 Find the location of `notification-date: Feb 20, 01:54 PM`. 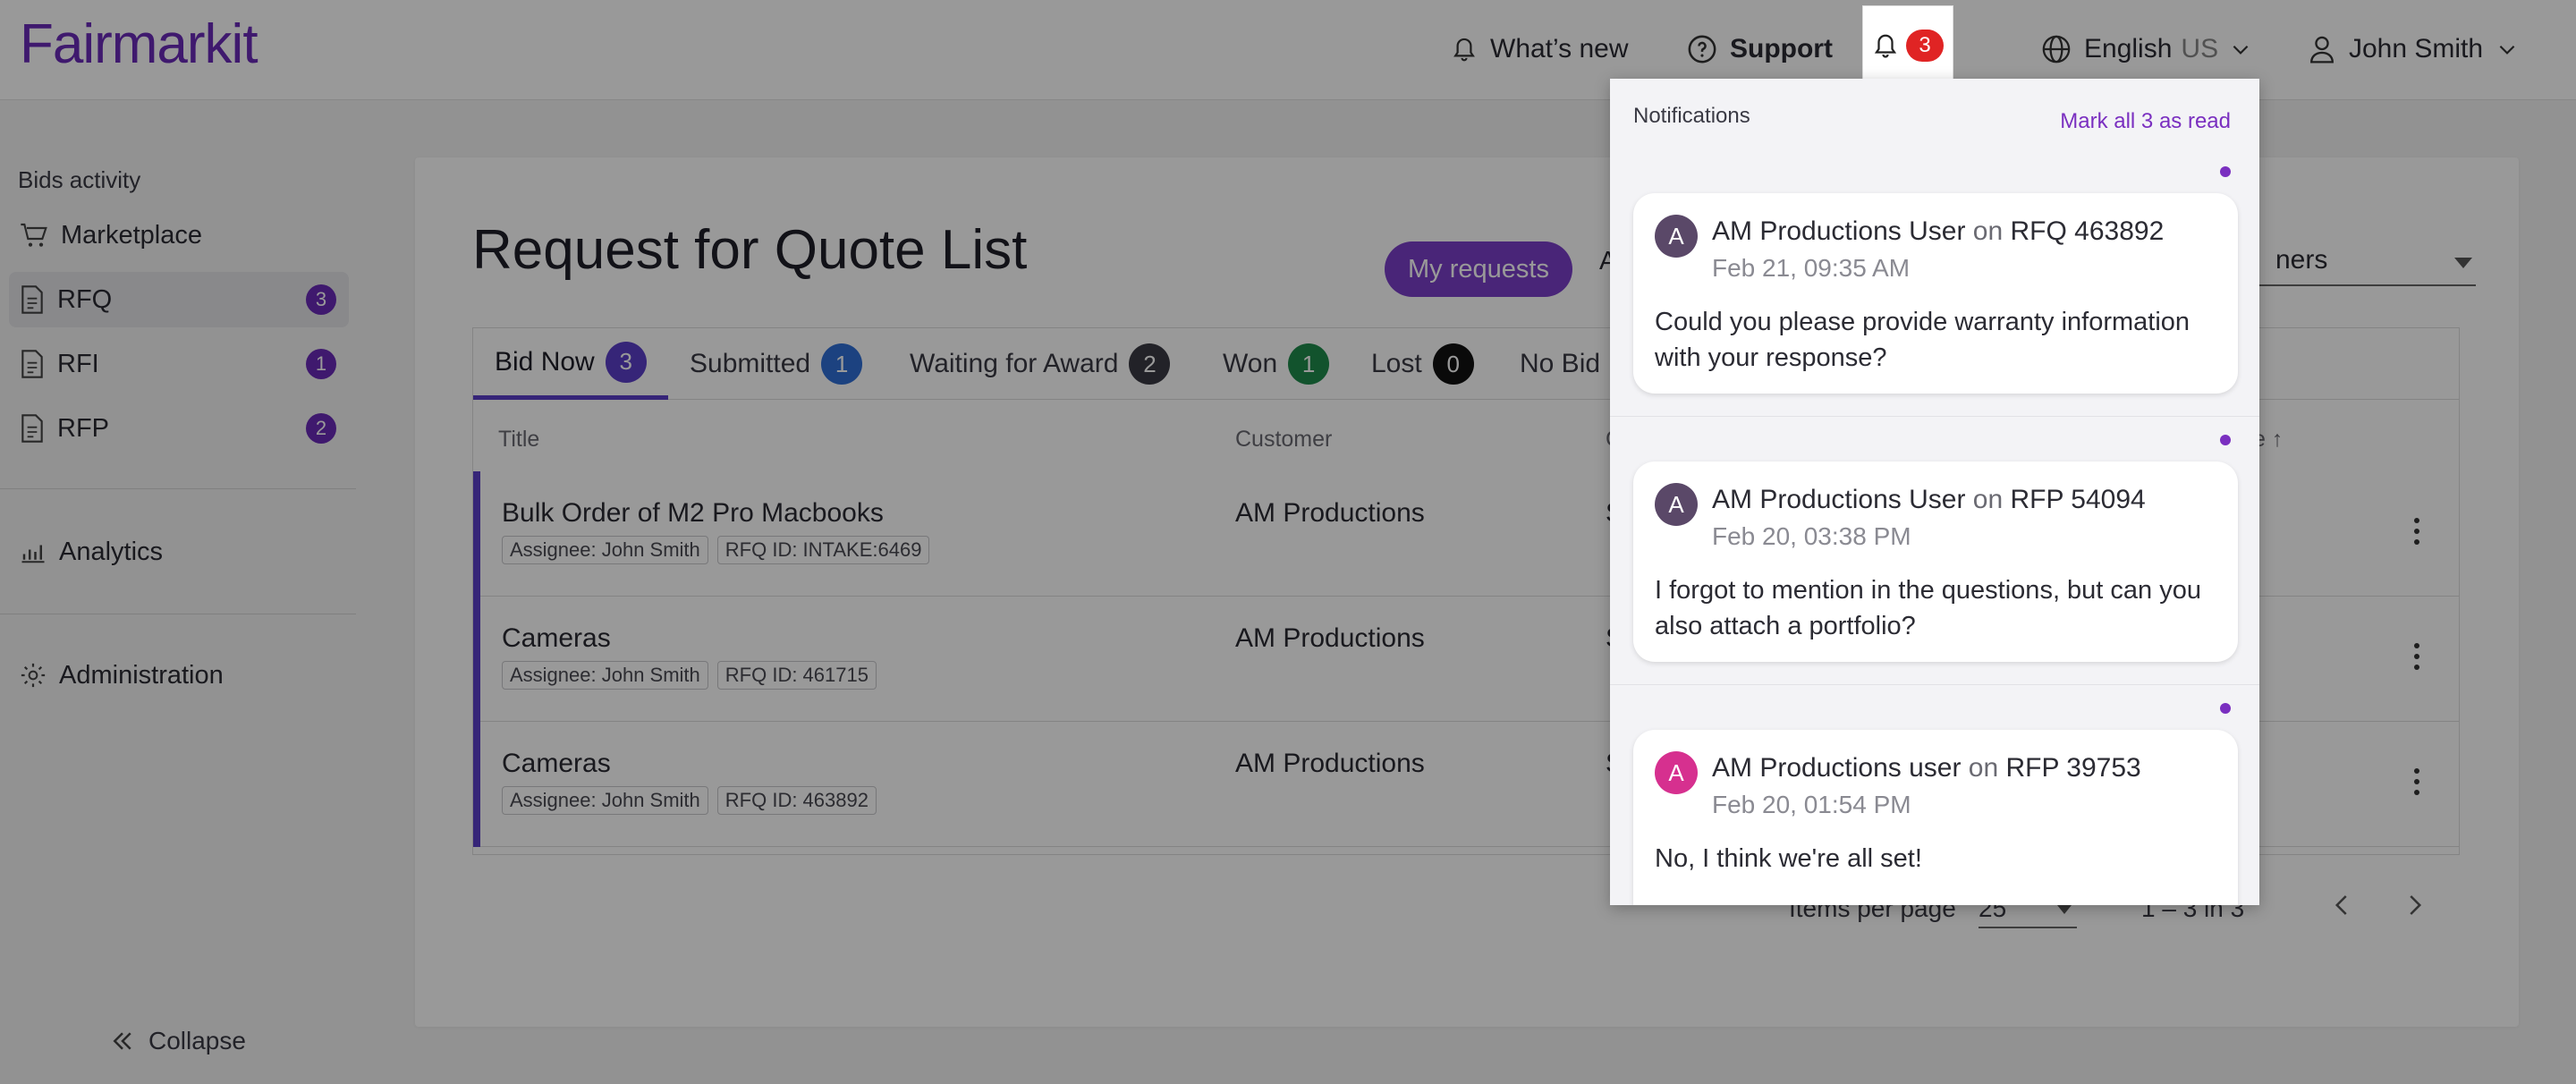

notification-date: Feb 20, 01:54 PM is located at coordinates (1811, 804).